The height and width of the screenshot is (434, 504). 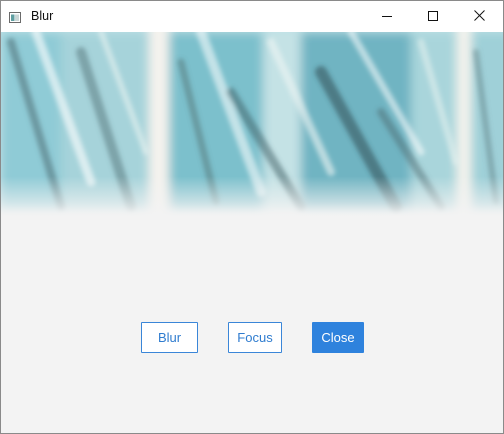 I want to click on close-window-button, so click(x=479, y=16).